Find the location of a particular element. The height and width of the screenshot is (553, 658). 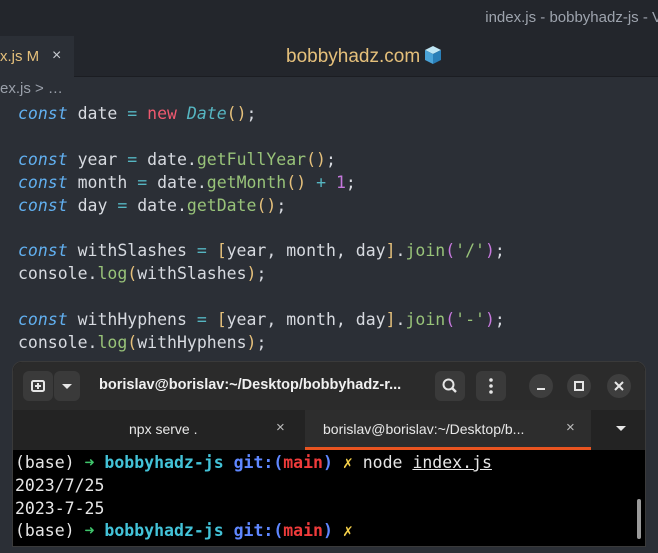

brand-watermark: bobbyhadz.com is located at coordinates (364, 56).